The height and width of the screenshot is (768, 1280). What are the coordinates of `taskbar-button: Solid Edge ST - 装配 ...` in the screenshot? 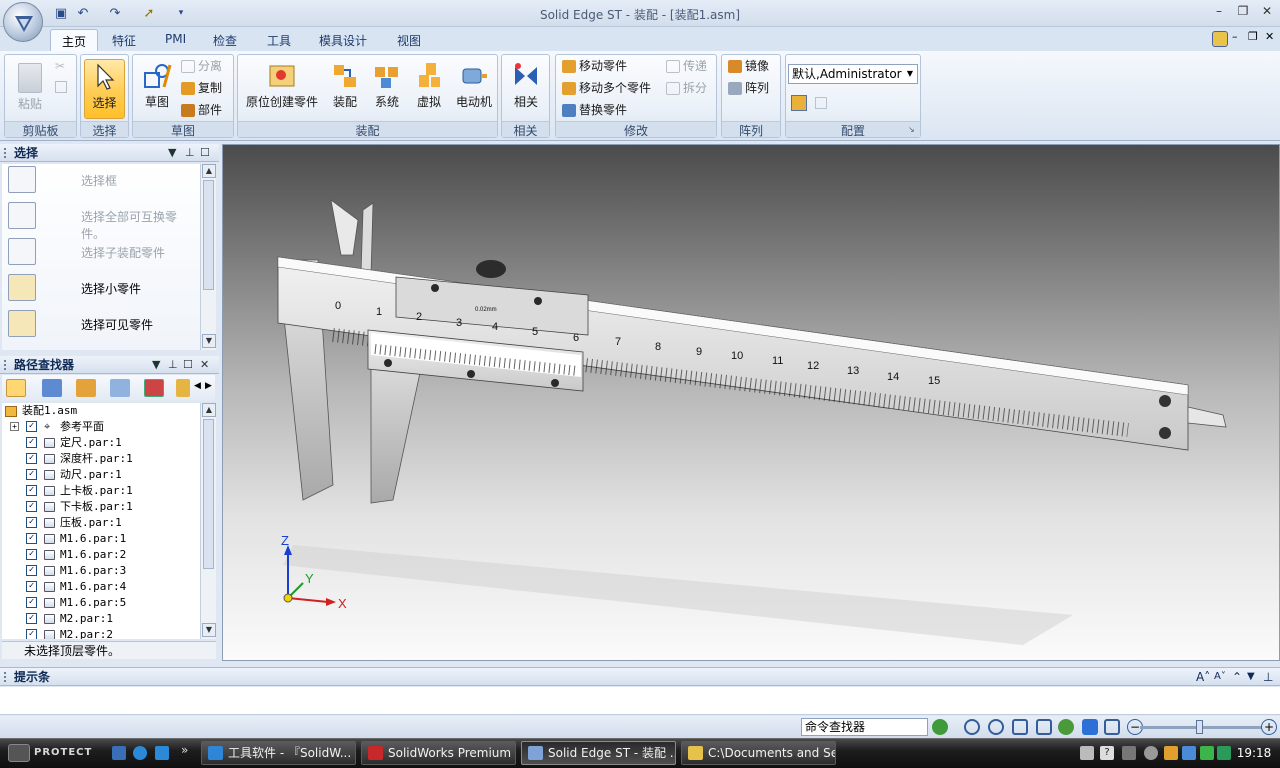 It's located at (598, 753).